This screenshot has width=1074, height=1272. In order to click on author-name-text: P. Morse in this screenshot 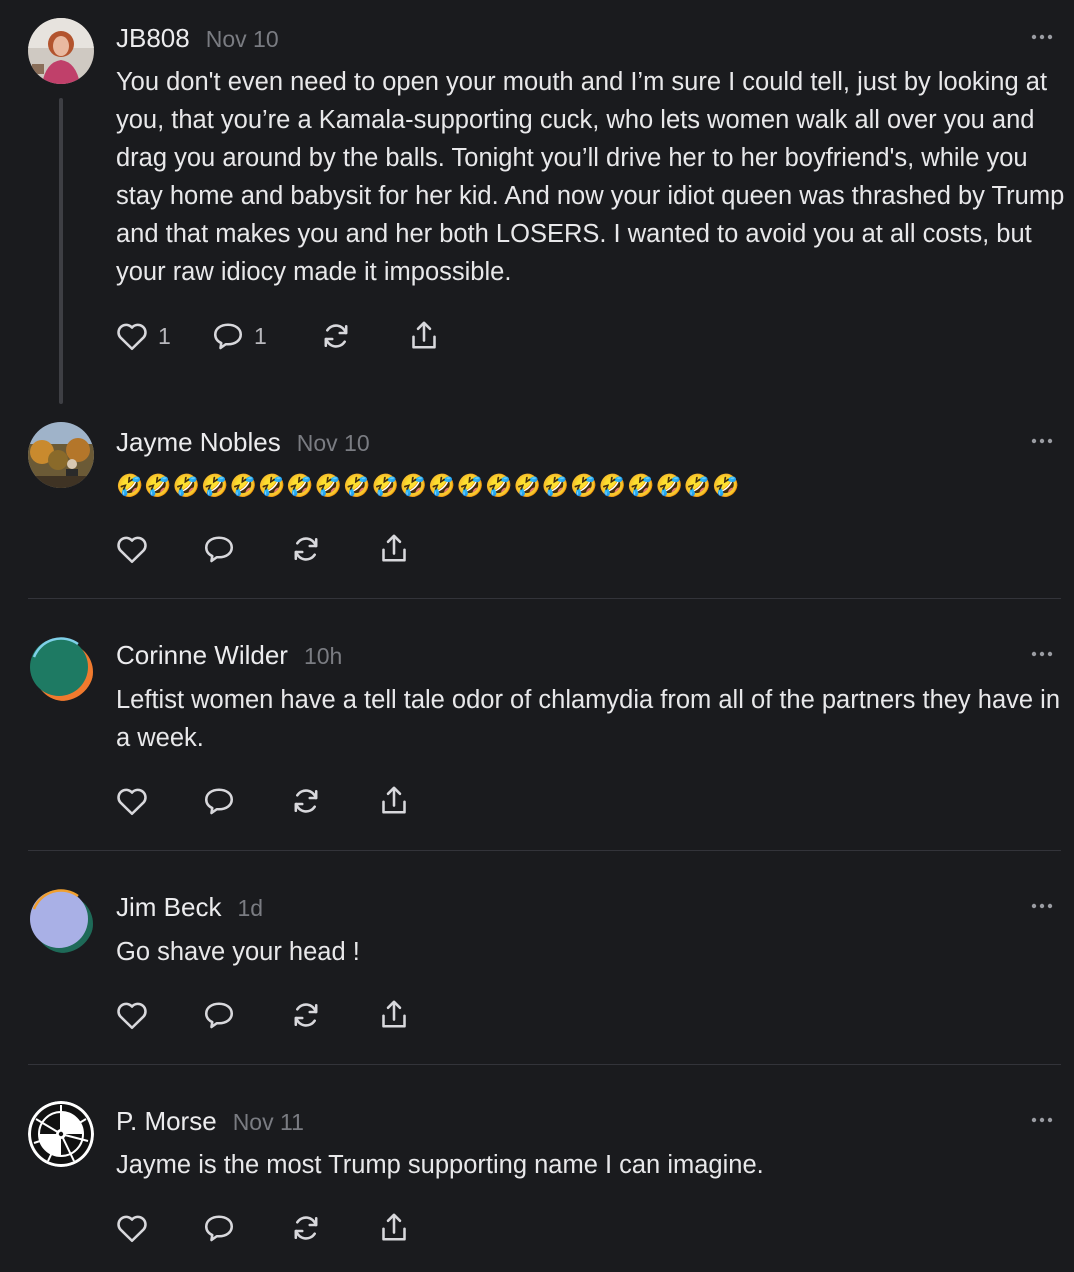, I will do `click(166, 1121)`.